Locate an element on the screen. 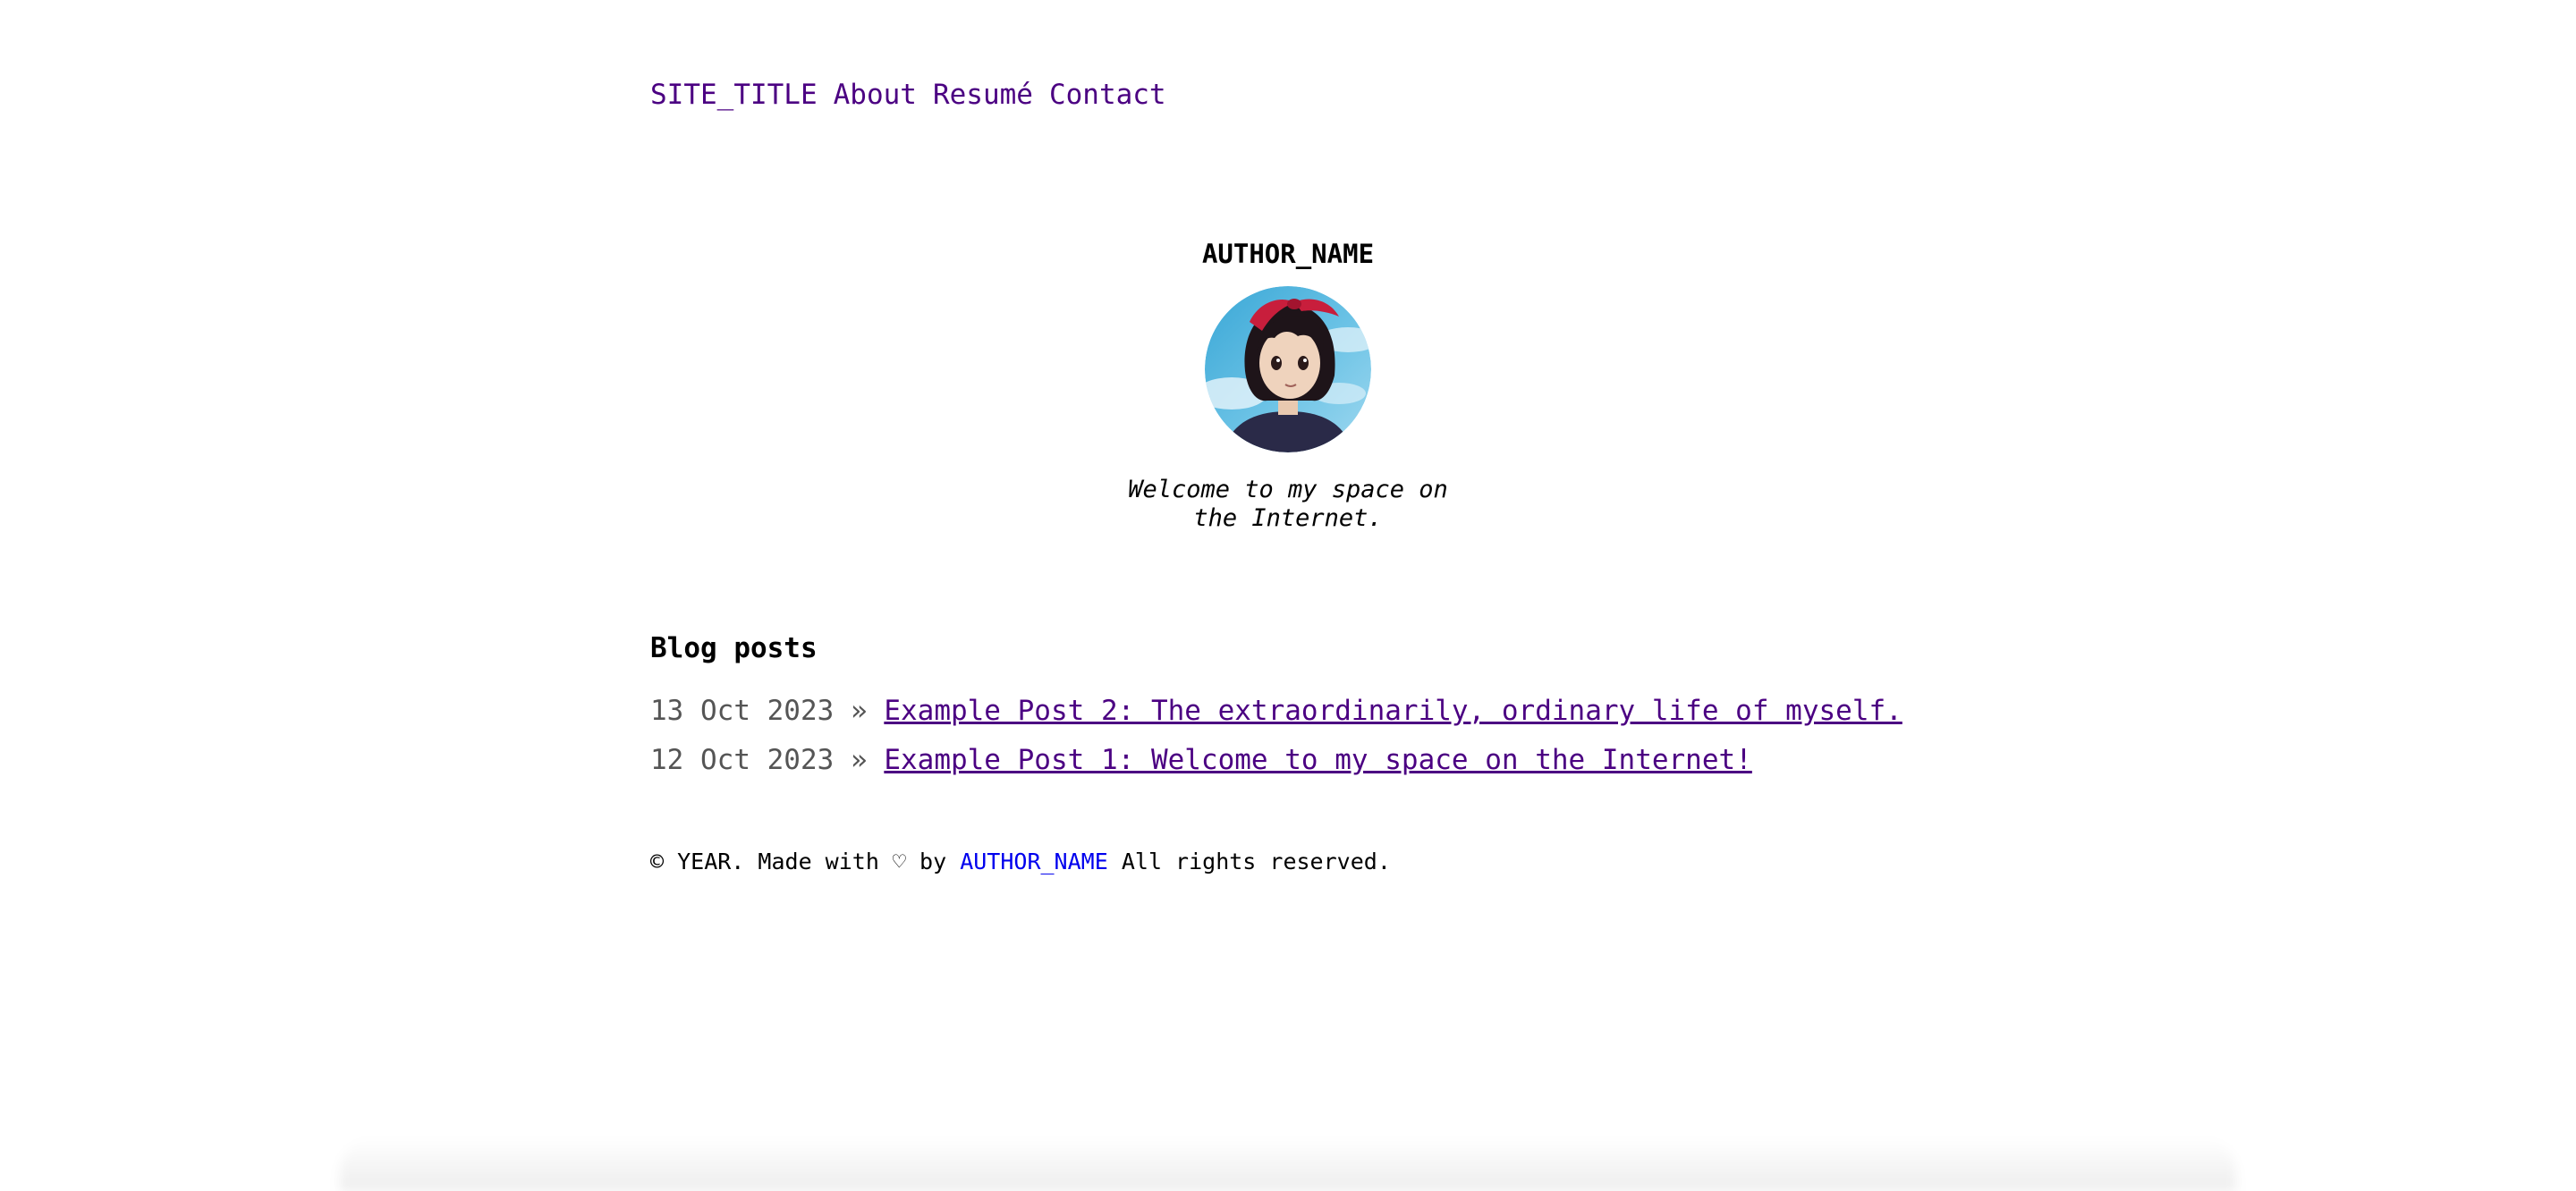  blog-heading: Blog posts is located at coordinates (734, 648).